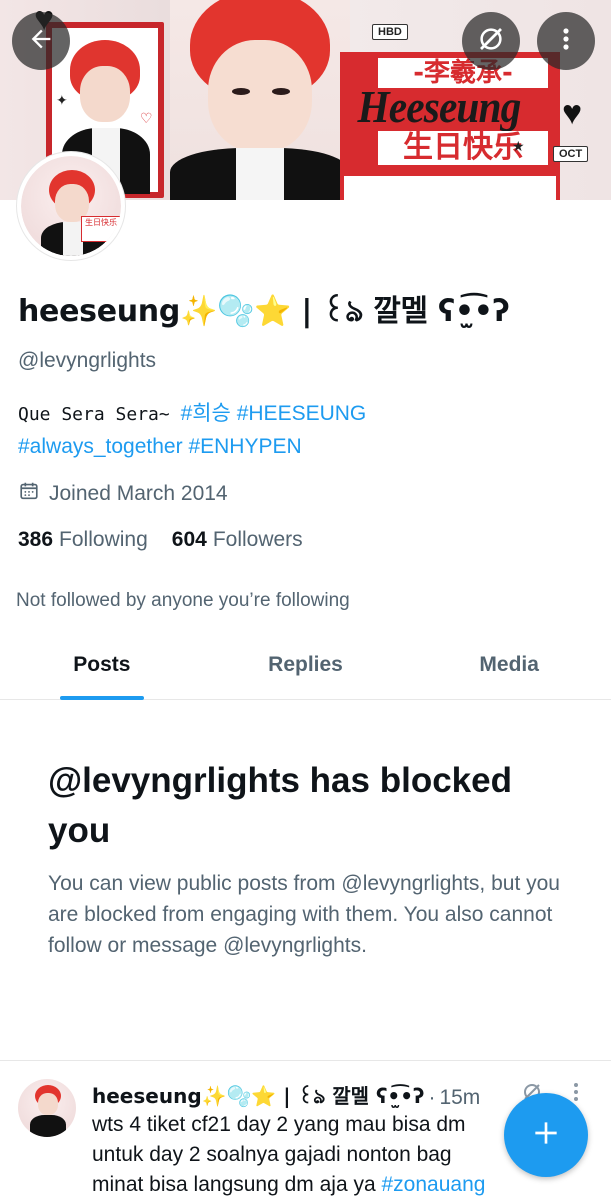  Describe the element at coordinates (509, 667) in the screenshot. I see `tab-media: Media` at that location.